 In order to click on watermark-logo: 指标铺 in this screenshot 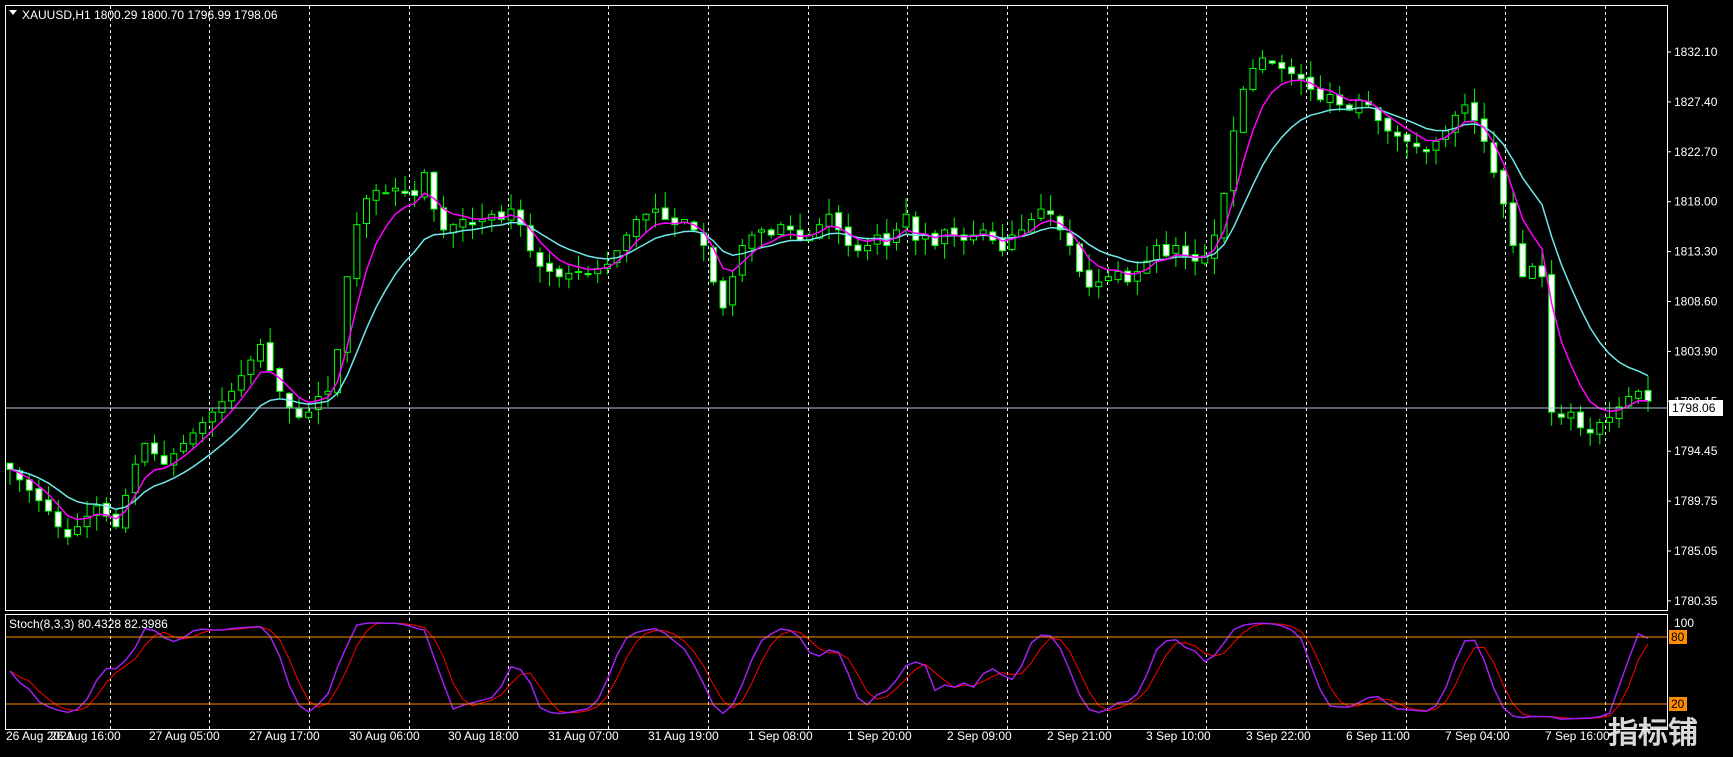, I will do `click(1653, 733)`.